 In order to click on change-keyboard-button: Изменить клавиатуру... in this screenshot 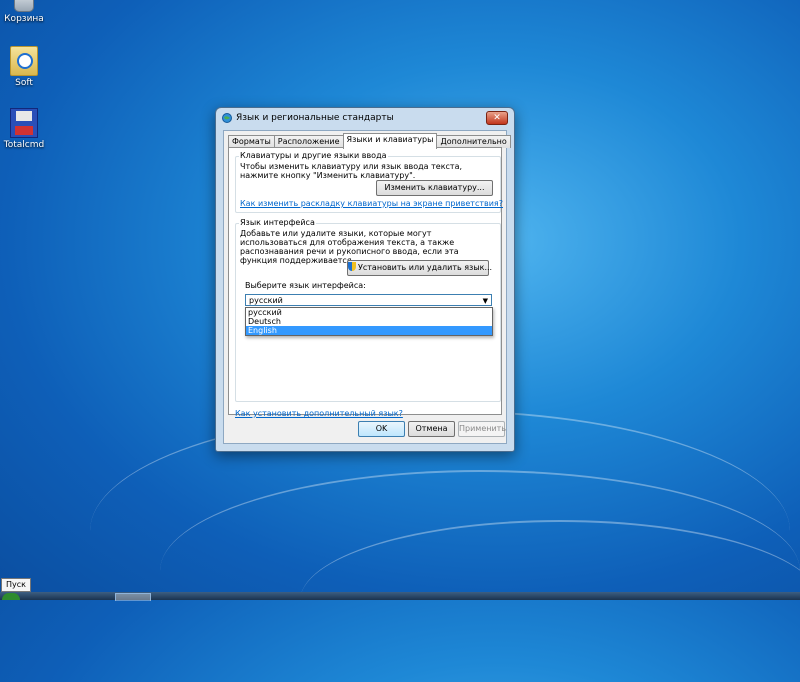, I will do `click(434, 188)`.